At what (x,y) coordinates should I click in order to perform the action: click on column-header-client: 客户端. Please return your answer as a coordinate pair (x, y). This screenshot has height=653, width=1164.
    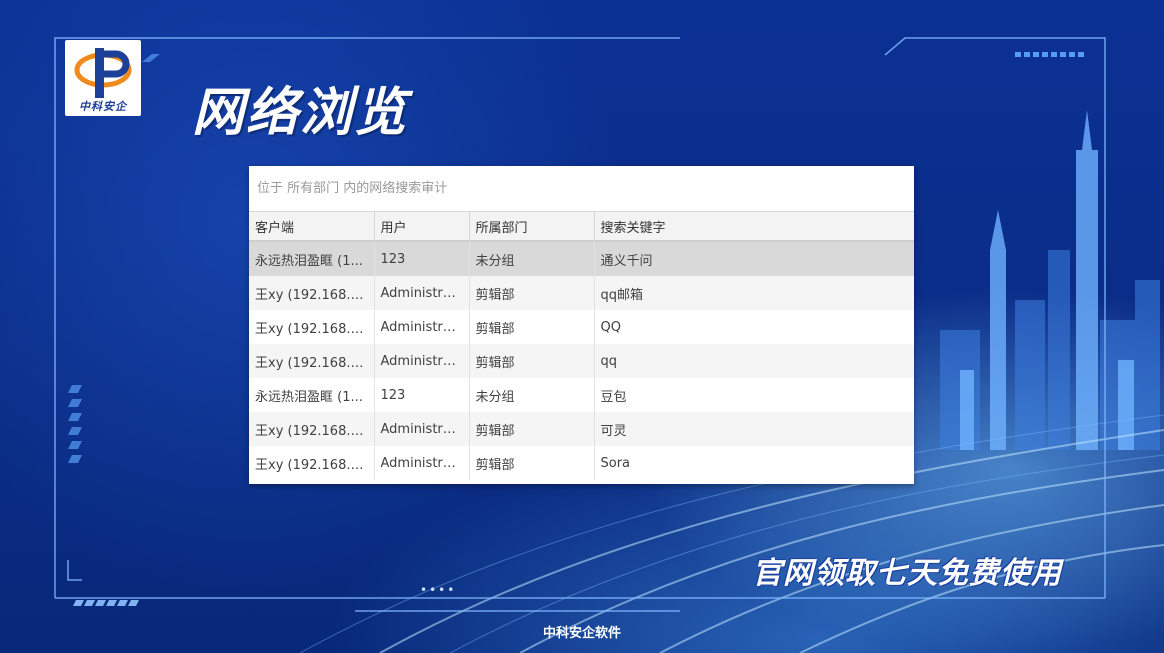
    Looking at the image, I should click on (312, 227).